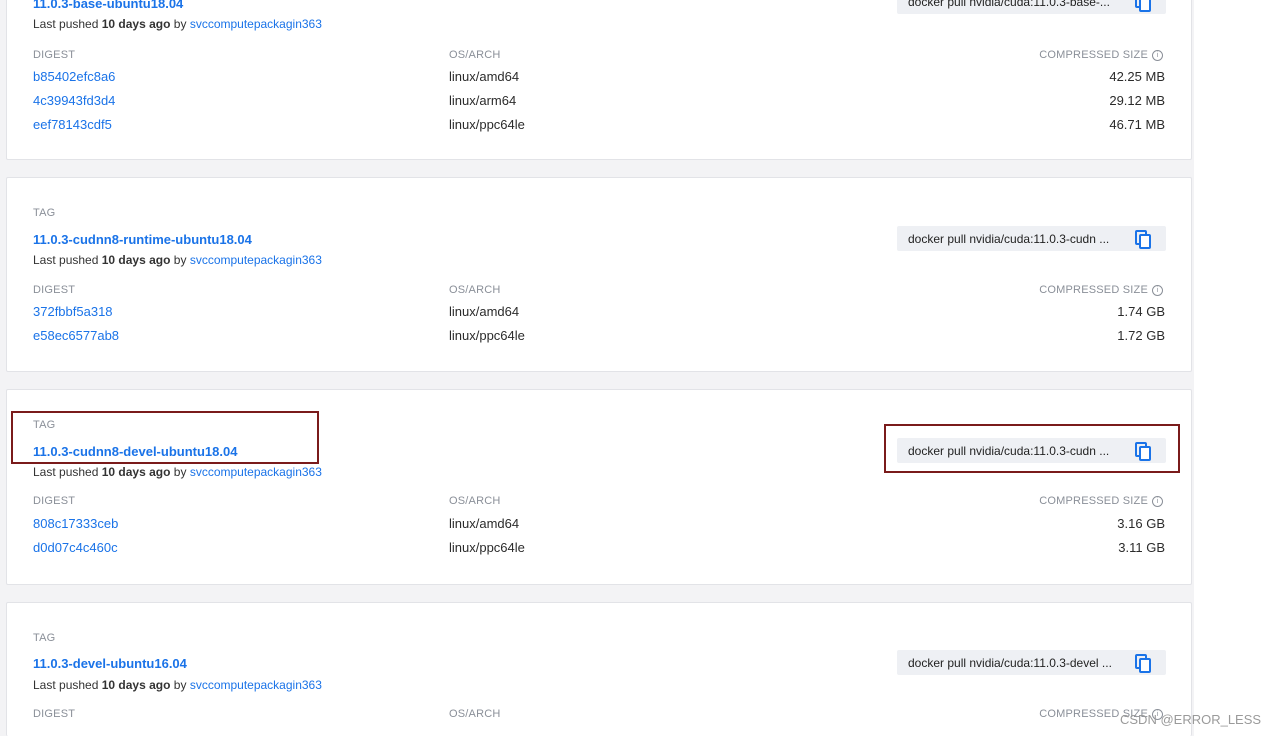 Image resolution: width=1280 pixels, height=736 pixels. I want to click on compressed-size-value: 3.16 GB, so click(1105, 523).